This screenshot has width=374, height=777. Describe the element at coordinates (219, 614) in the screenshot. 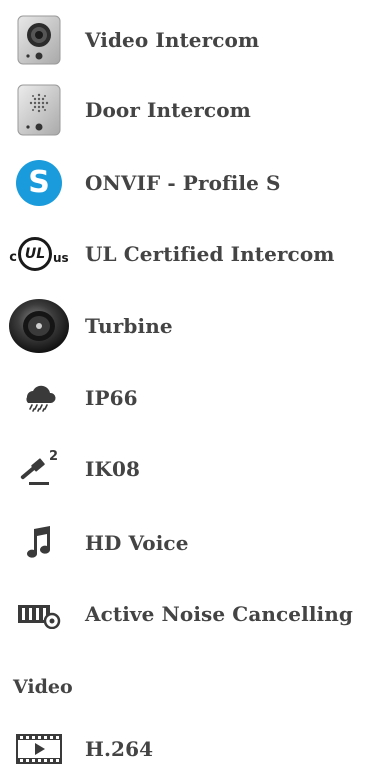

I see `feature-label: Active Noise Cancelling` at that location.